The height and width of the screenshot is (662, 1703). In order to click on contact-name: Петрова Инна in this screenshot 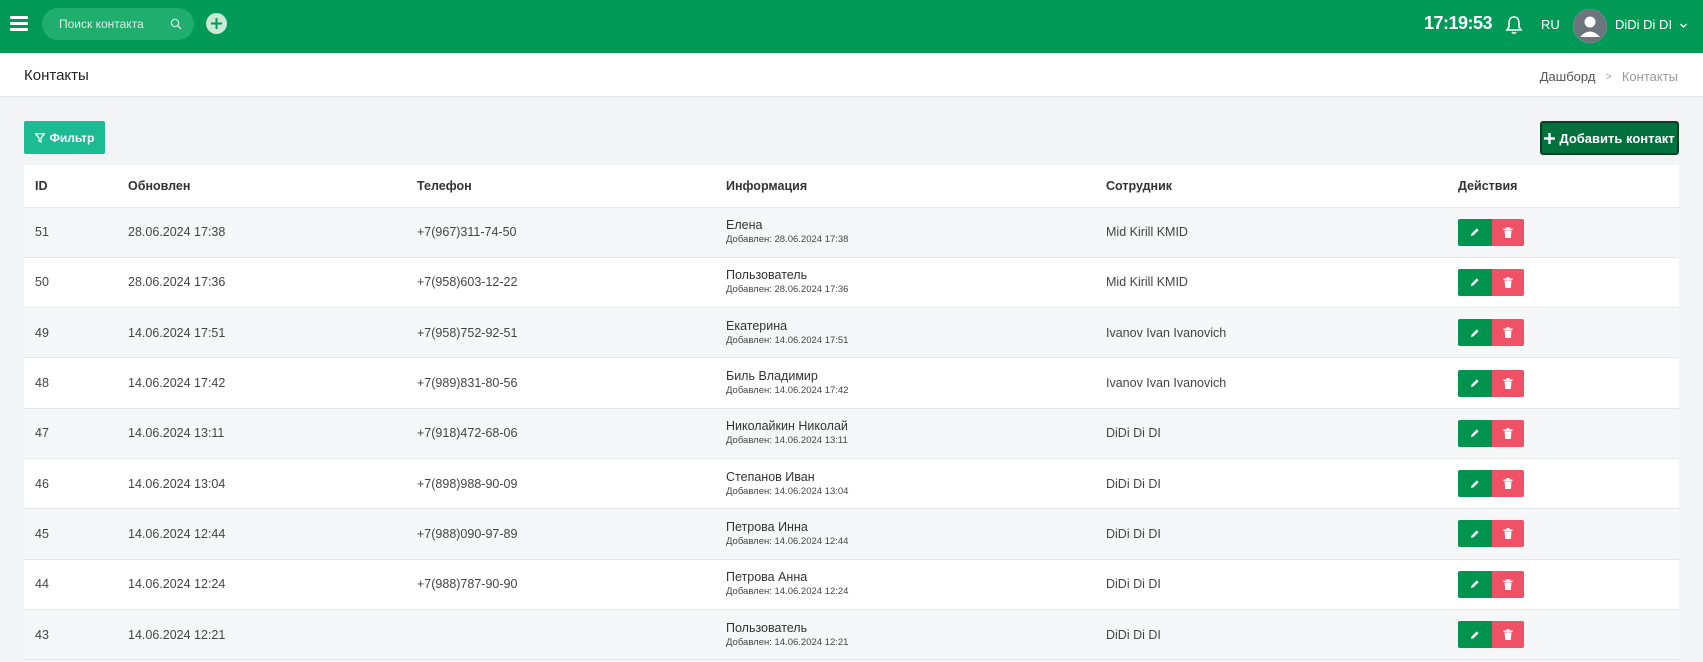, I will do `click(767, 526)`.